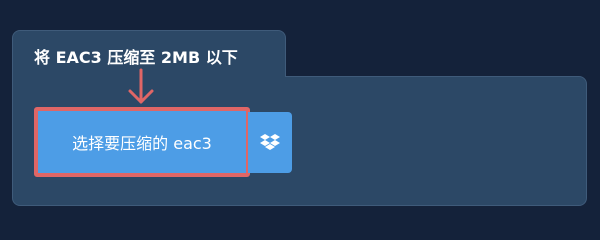  I want to click on choose-file-label: 选择要压缩的 eac3, so click(142, 143).